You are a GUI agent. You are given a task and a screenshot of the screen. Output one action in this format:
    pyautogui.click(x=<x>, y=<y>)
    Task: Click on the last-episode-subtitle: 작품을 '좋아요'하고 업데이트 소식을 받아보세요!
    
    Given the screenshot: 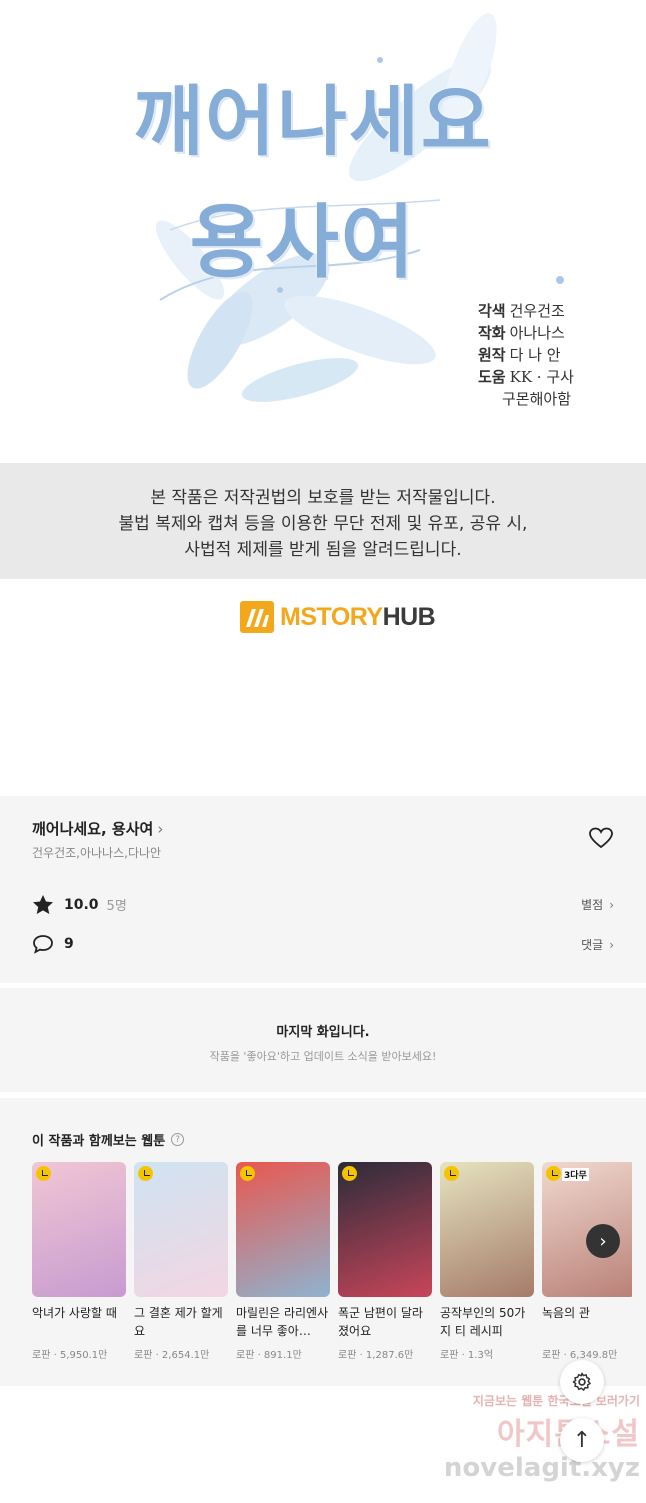 What is the action you would take?
    pyautogui.click(x=323, y=1056)
    